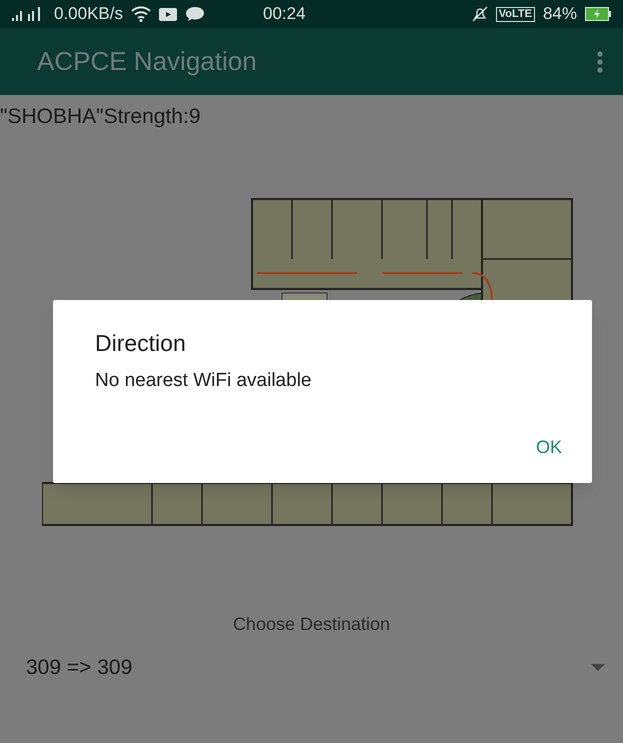  What do you see at coordinates (480, 14) in the screenshot?
I see `muted-bell-icon` at bounding box center [480, 14].